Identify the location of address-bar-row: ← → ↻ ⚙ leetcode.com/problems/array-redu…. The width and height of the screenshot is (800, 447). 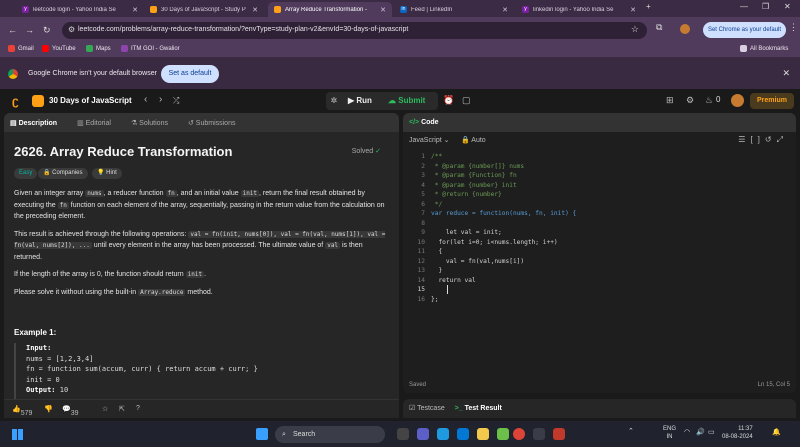
(400, 30).